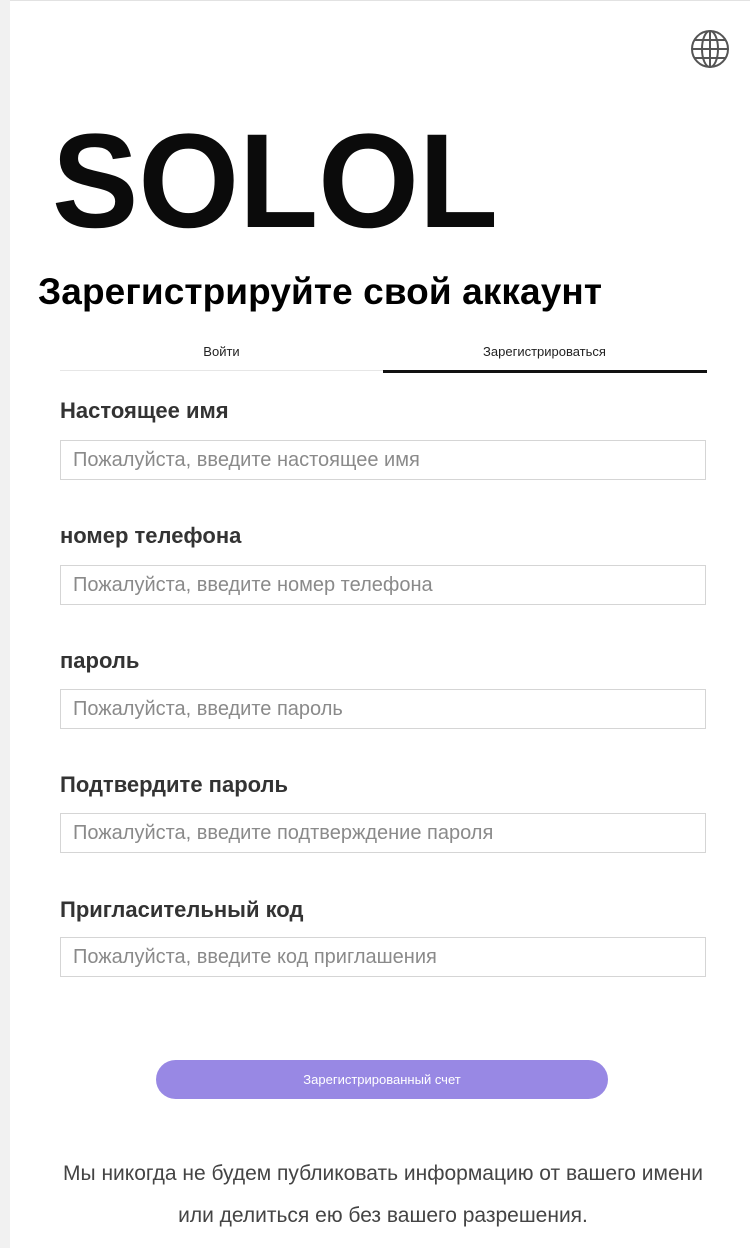 Image resolution: width=750 pixels, height=1248 pixels. I want to click on tab-login: Войти, so click(221, 351).